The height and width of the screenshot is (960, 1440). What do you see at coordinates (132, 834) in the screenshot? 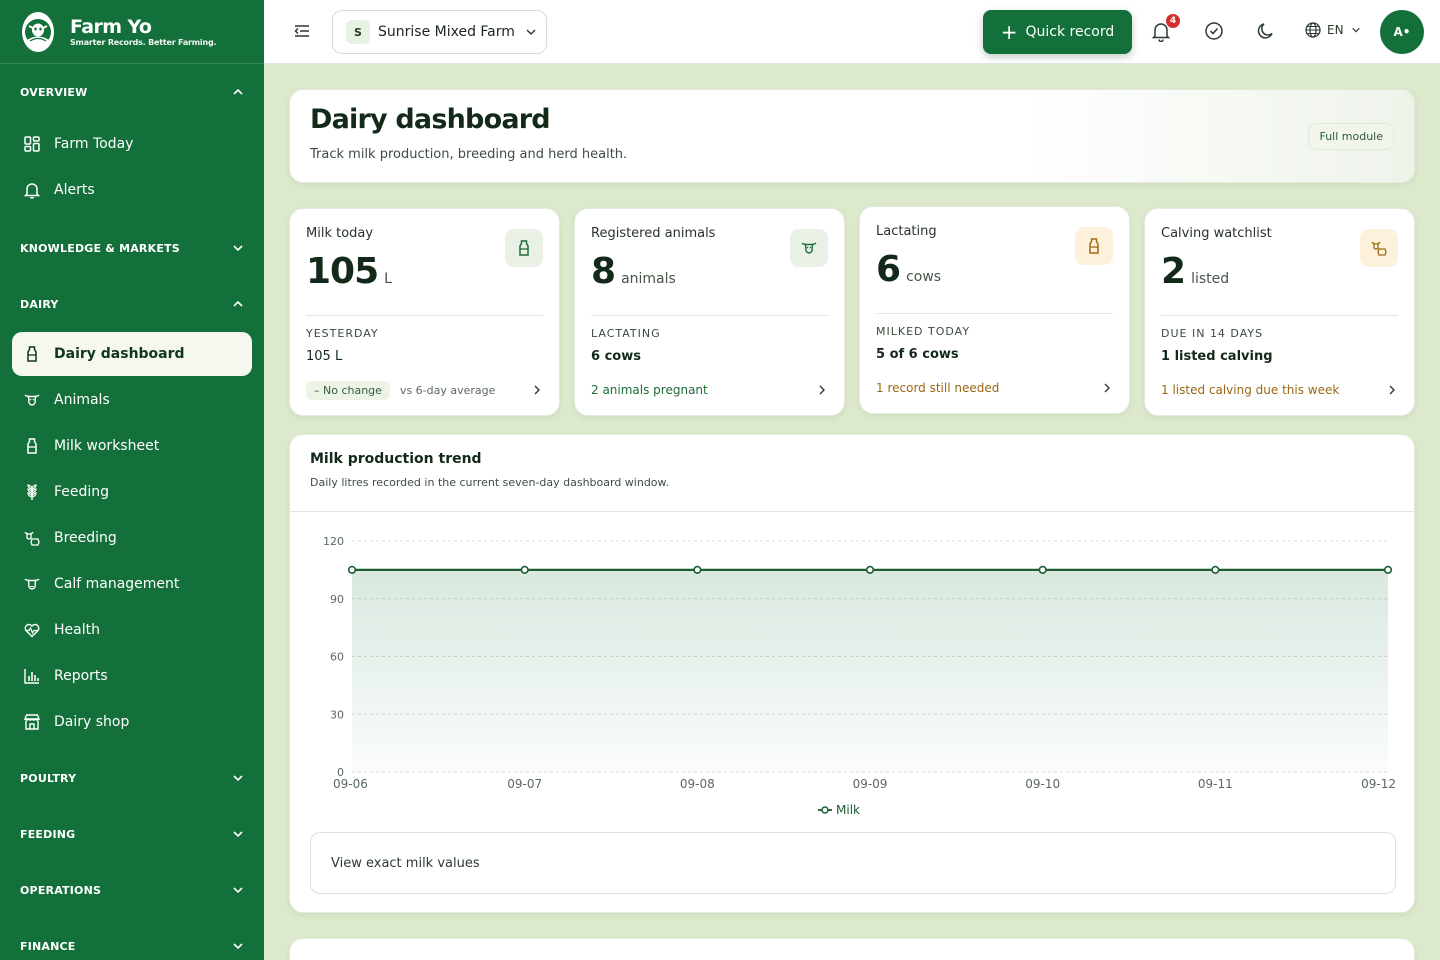
I see `section-feeding: FEEDING` at bounding box center [132, 834].